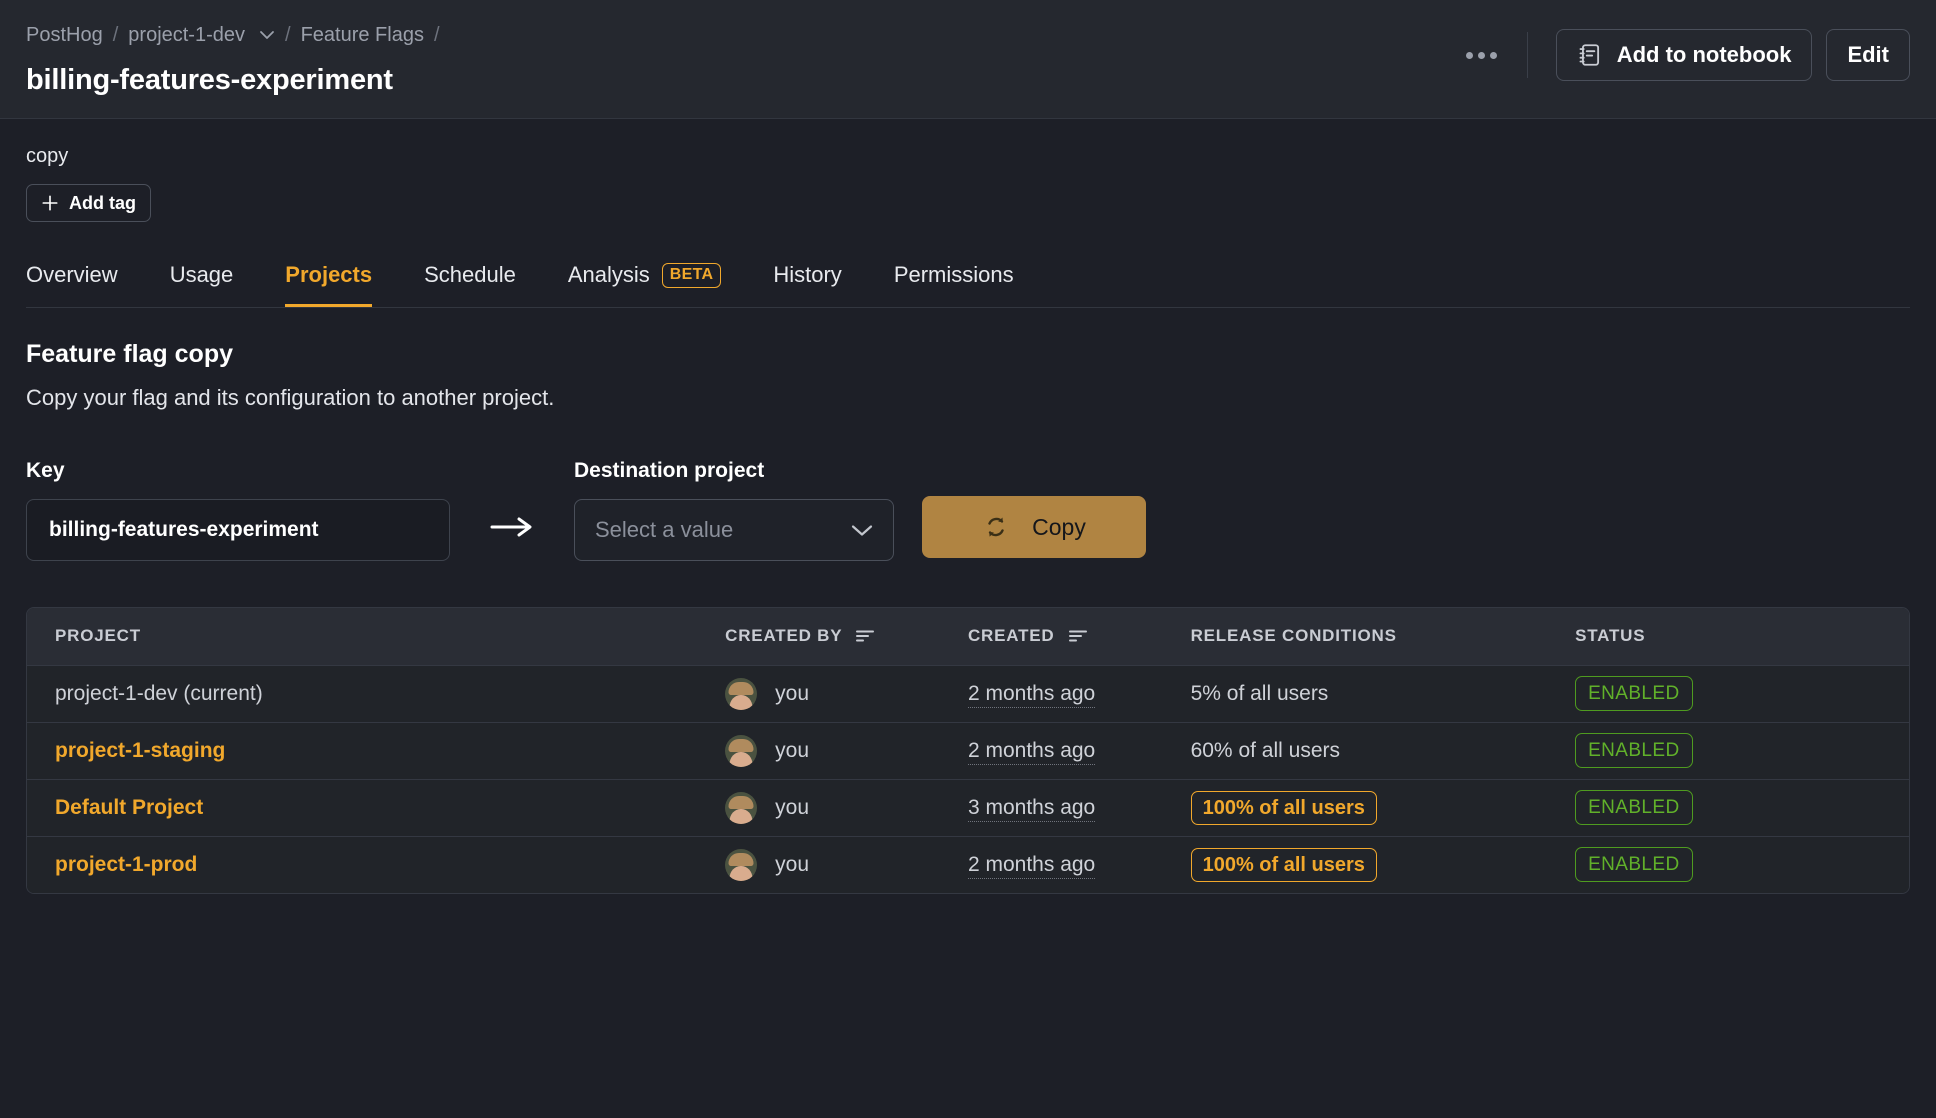 The image size is (1936, 1118). Describe the element at coordinates (98, 636) in the screenshot. I see `column-header-project-label: PROJECT` at that location.